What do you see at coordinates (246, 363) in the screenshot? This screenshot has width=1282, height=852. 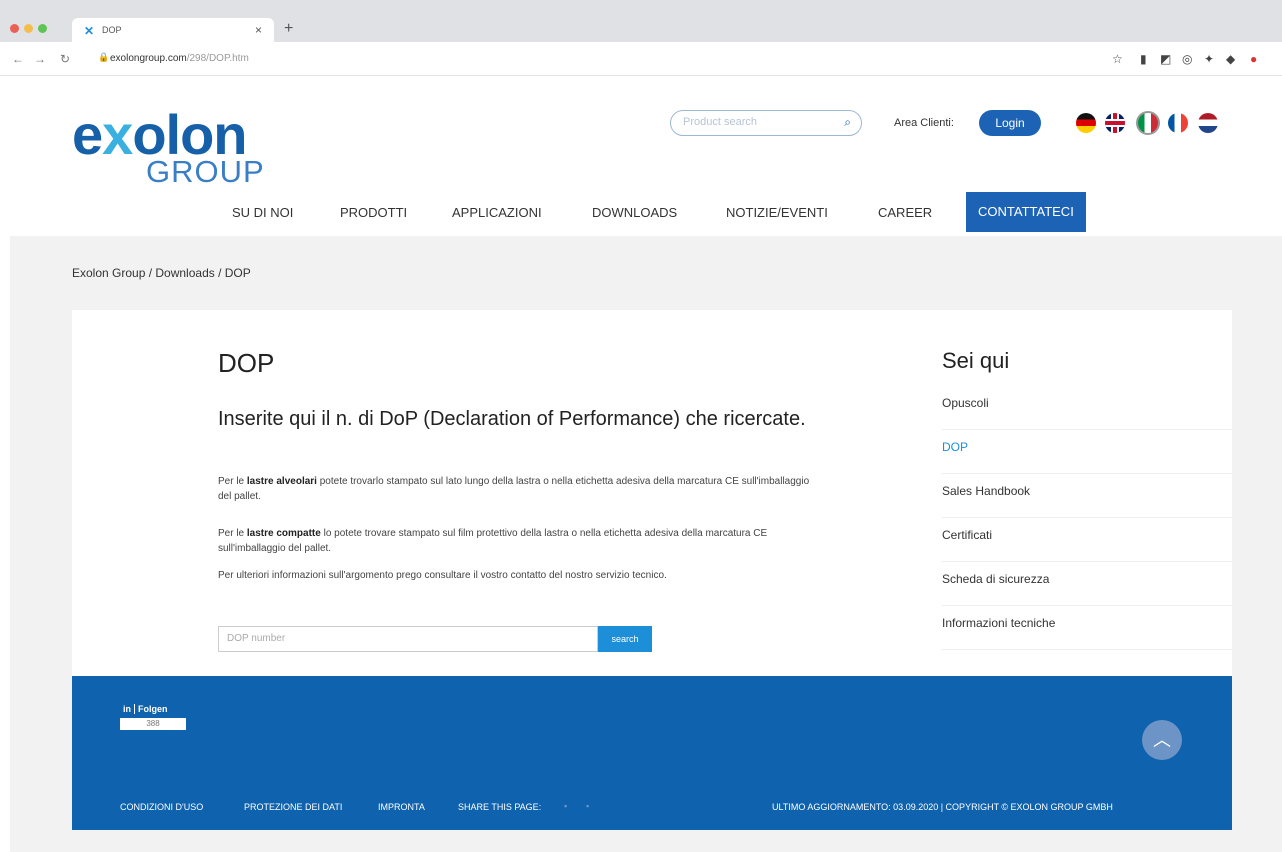 I see `page-title: DOP` at bounding box center [246, 363].